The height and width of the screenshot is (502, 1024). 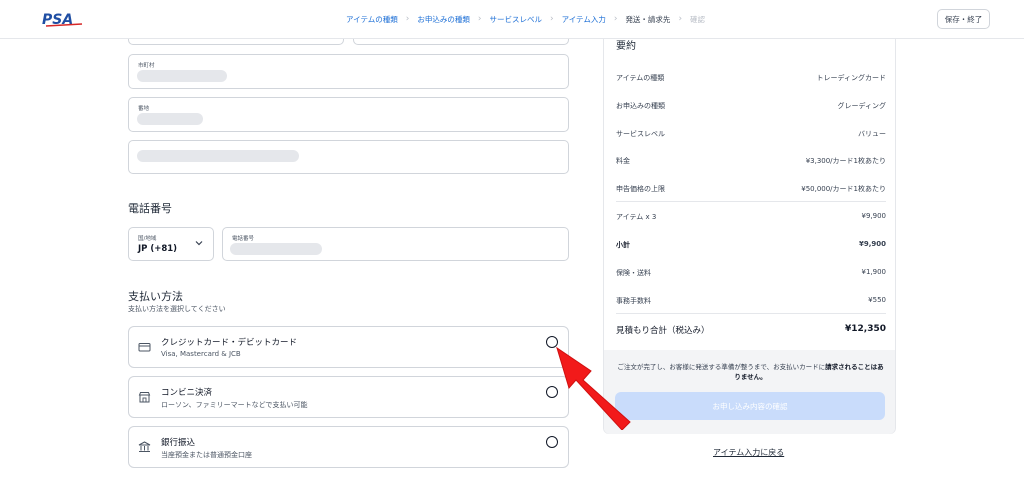 What do you see at coordinates (146, 66) in the screenshot?
I see `city-label: 市町村` at bounding box center [146, 66].